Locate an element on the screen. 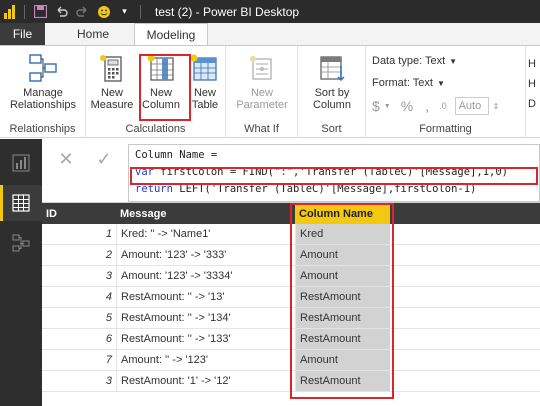 Image resolution: width=540 pixels, height=406 pixels. sort-by-column-button: Sort by Column is located at coordinates (332, 81).